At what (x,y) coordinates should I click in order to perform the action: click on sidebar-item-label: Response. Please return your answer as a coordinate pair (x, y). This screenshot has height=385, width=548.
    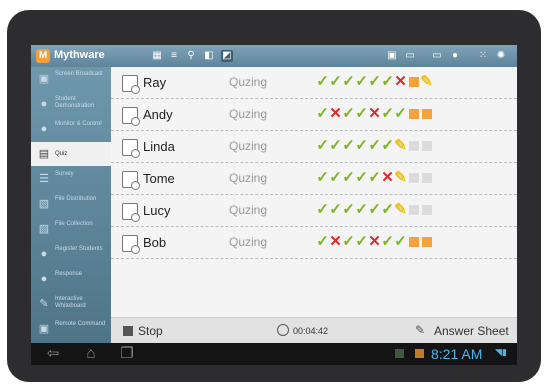
    Looking at the image, I should click on (69, 274).